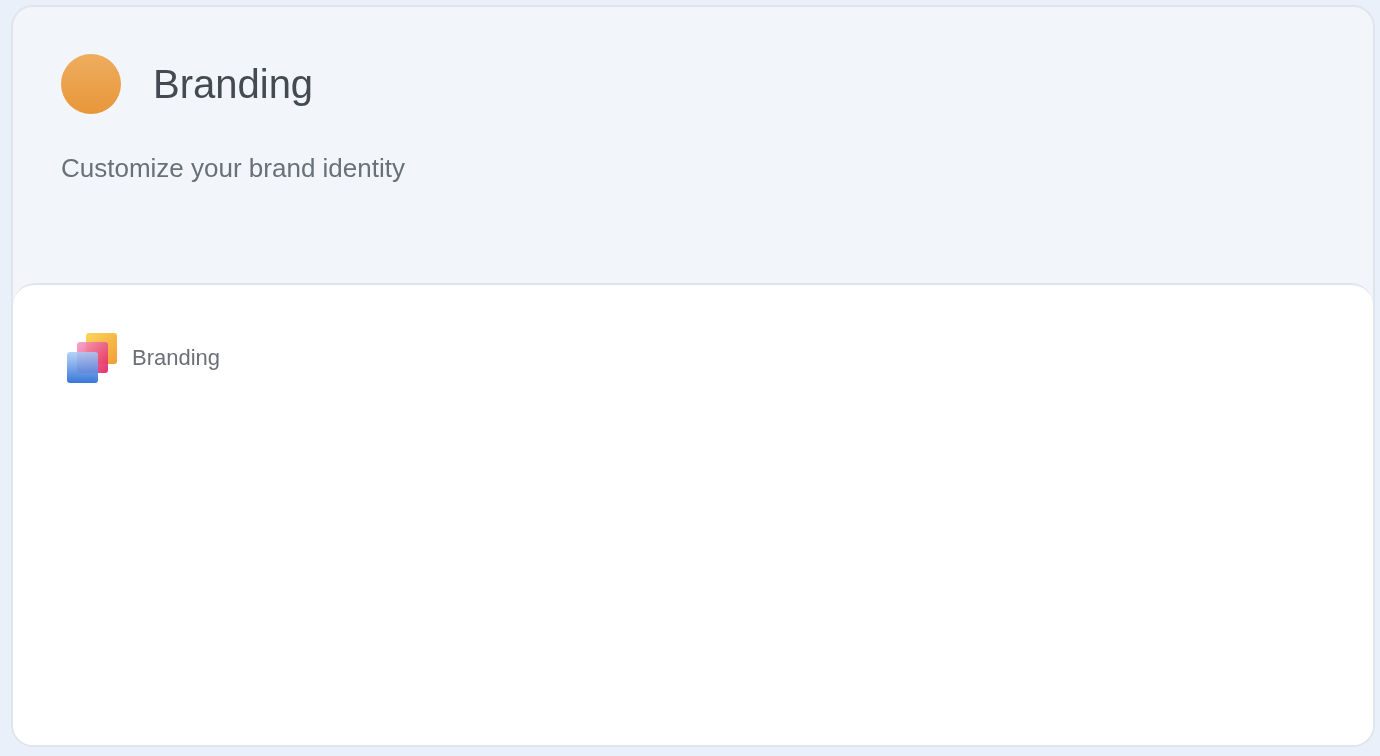 Image resolution: width=1380 pixels, height=756 pixels. Describe the element at coordinates (92, 358) in the screenshot. I see `layered-squares-icon` at that location.